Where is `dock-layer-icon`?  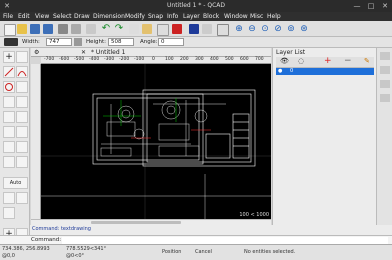
dock-layer-icon is located at coordinates (385, 70).